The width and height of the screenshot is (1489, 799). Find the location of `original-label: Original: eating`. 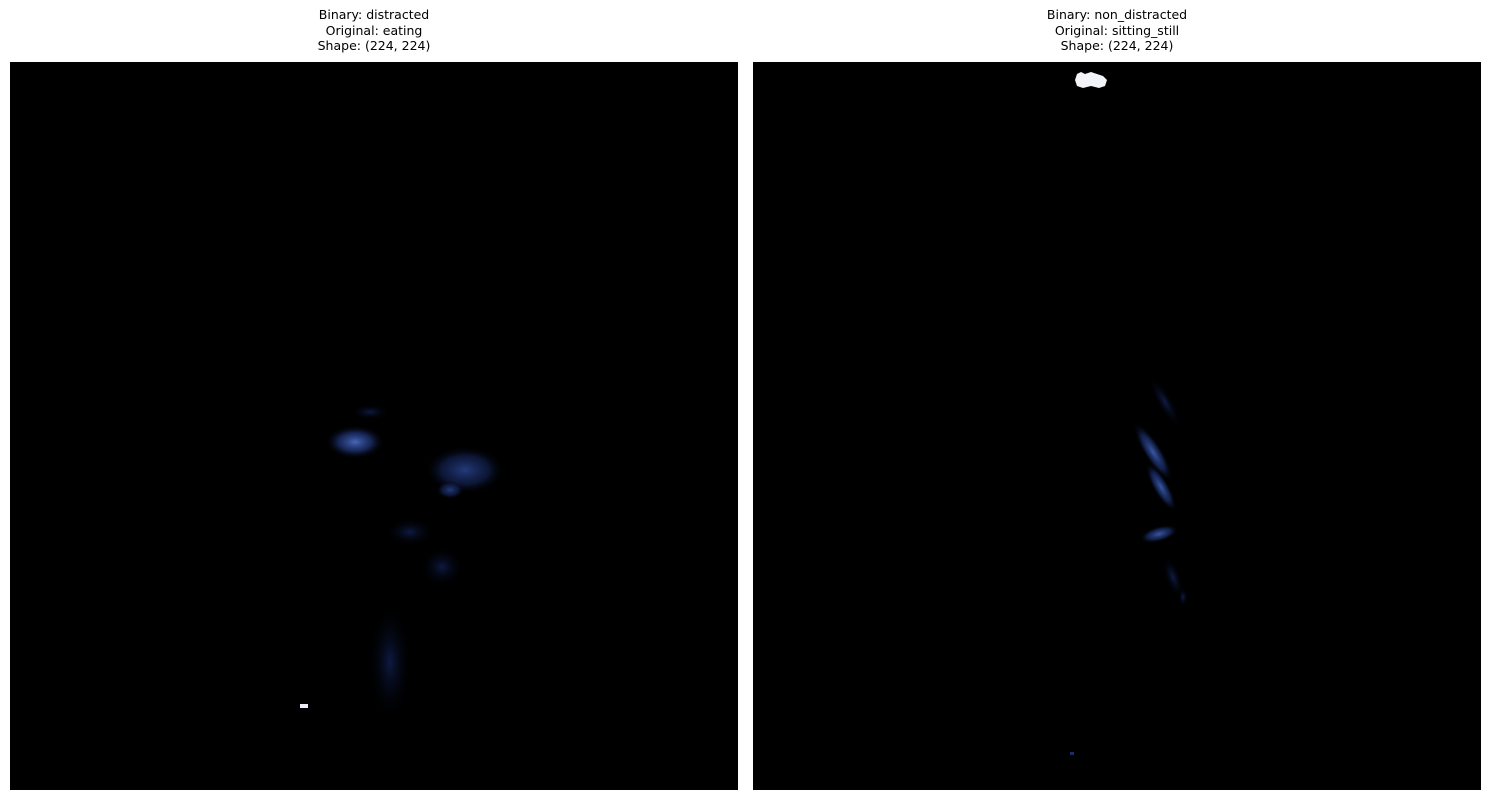

original-label: Original: eating is located at coordinates (374, 30).